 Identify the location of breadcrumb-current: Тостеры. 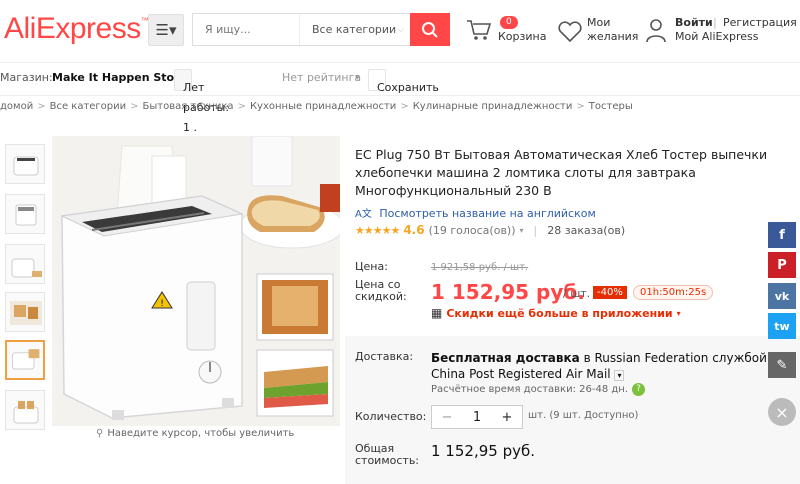
(610, 106).